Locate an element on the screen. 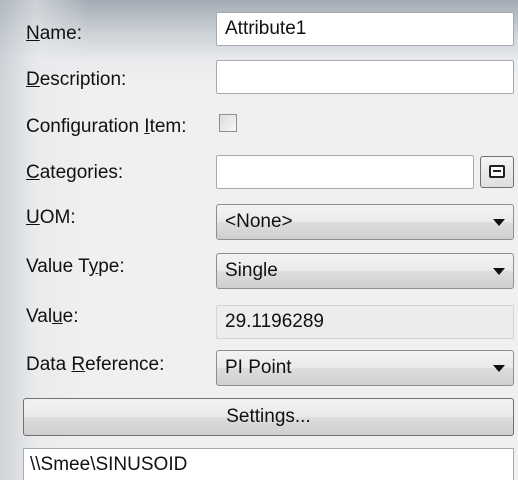 The image size is (518, 480). name-label: Name: is located at coordinates (54, 33).